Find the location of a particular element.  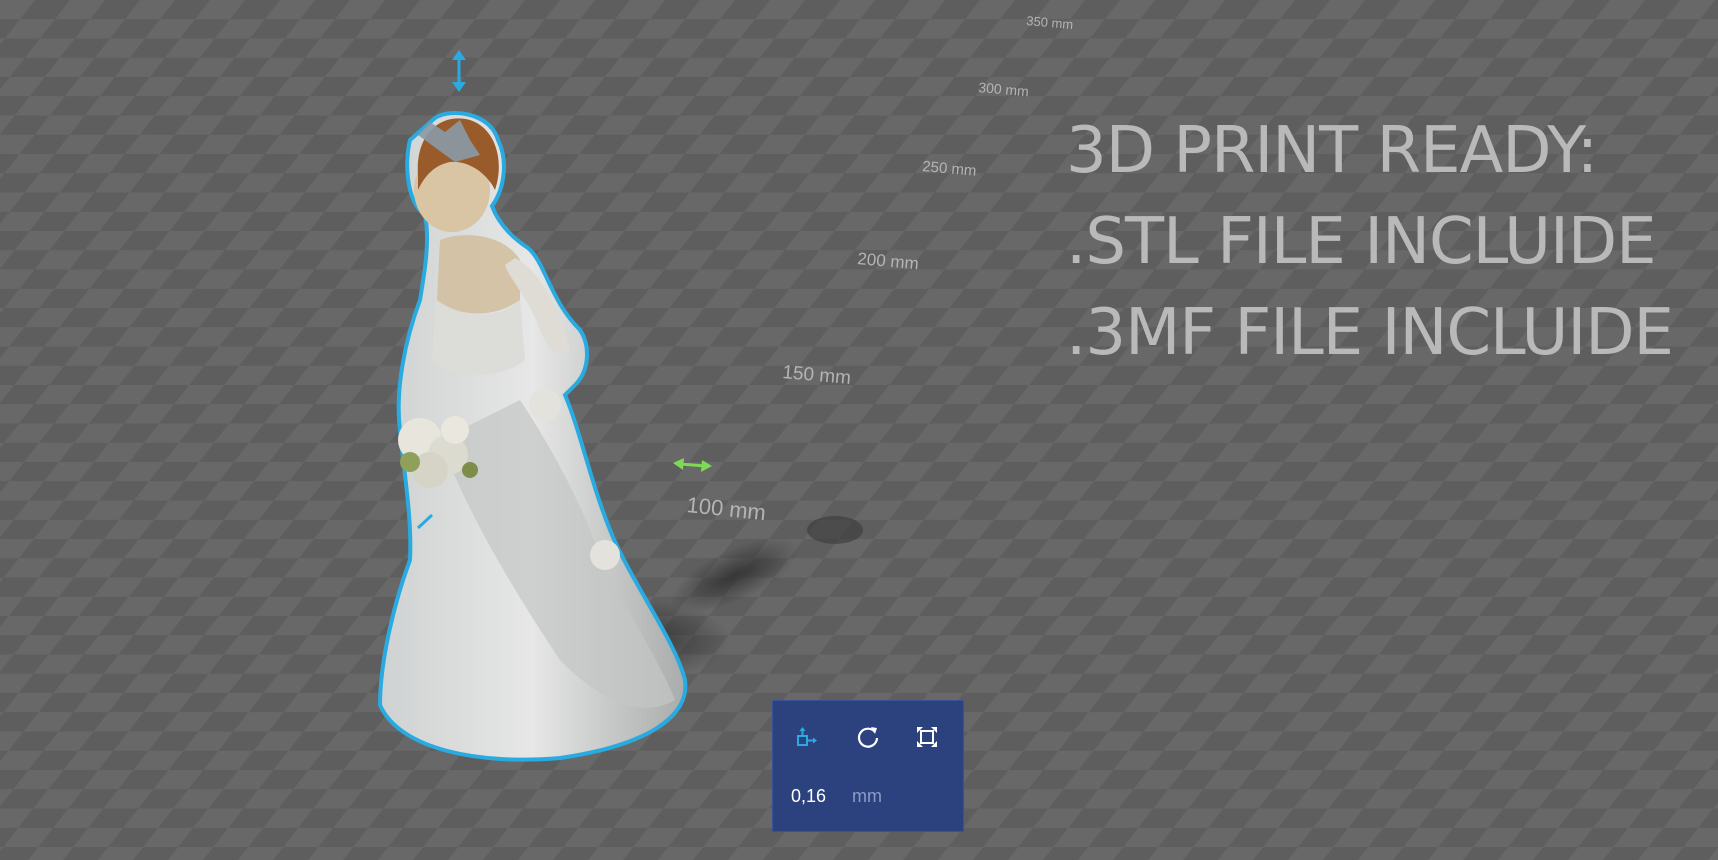

move-tool-button is located at coordinates (807, 737).